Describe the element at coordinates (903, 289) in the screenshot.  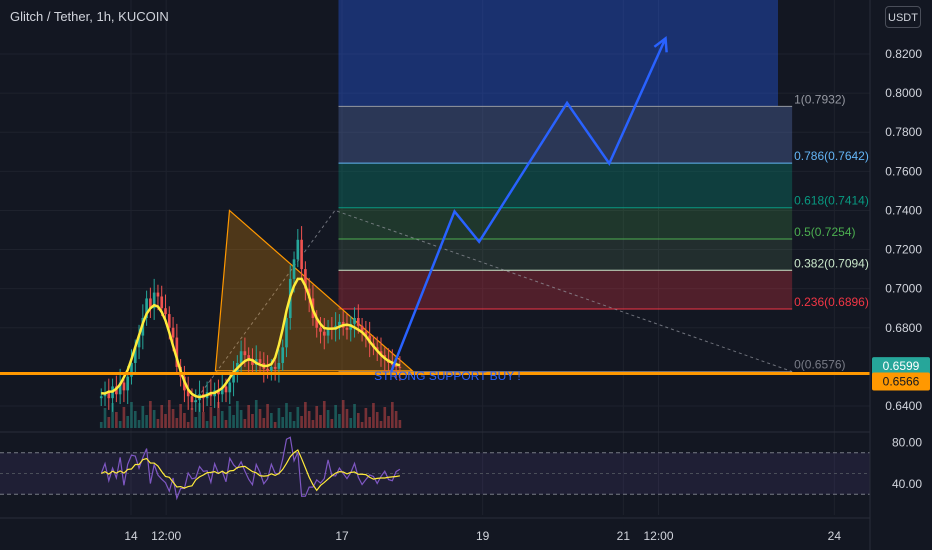
I see `price-axis-label: 0.7000` at that location.